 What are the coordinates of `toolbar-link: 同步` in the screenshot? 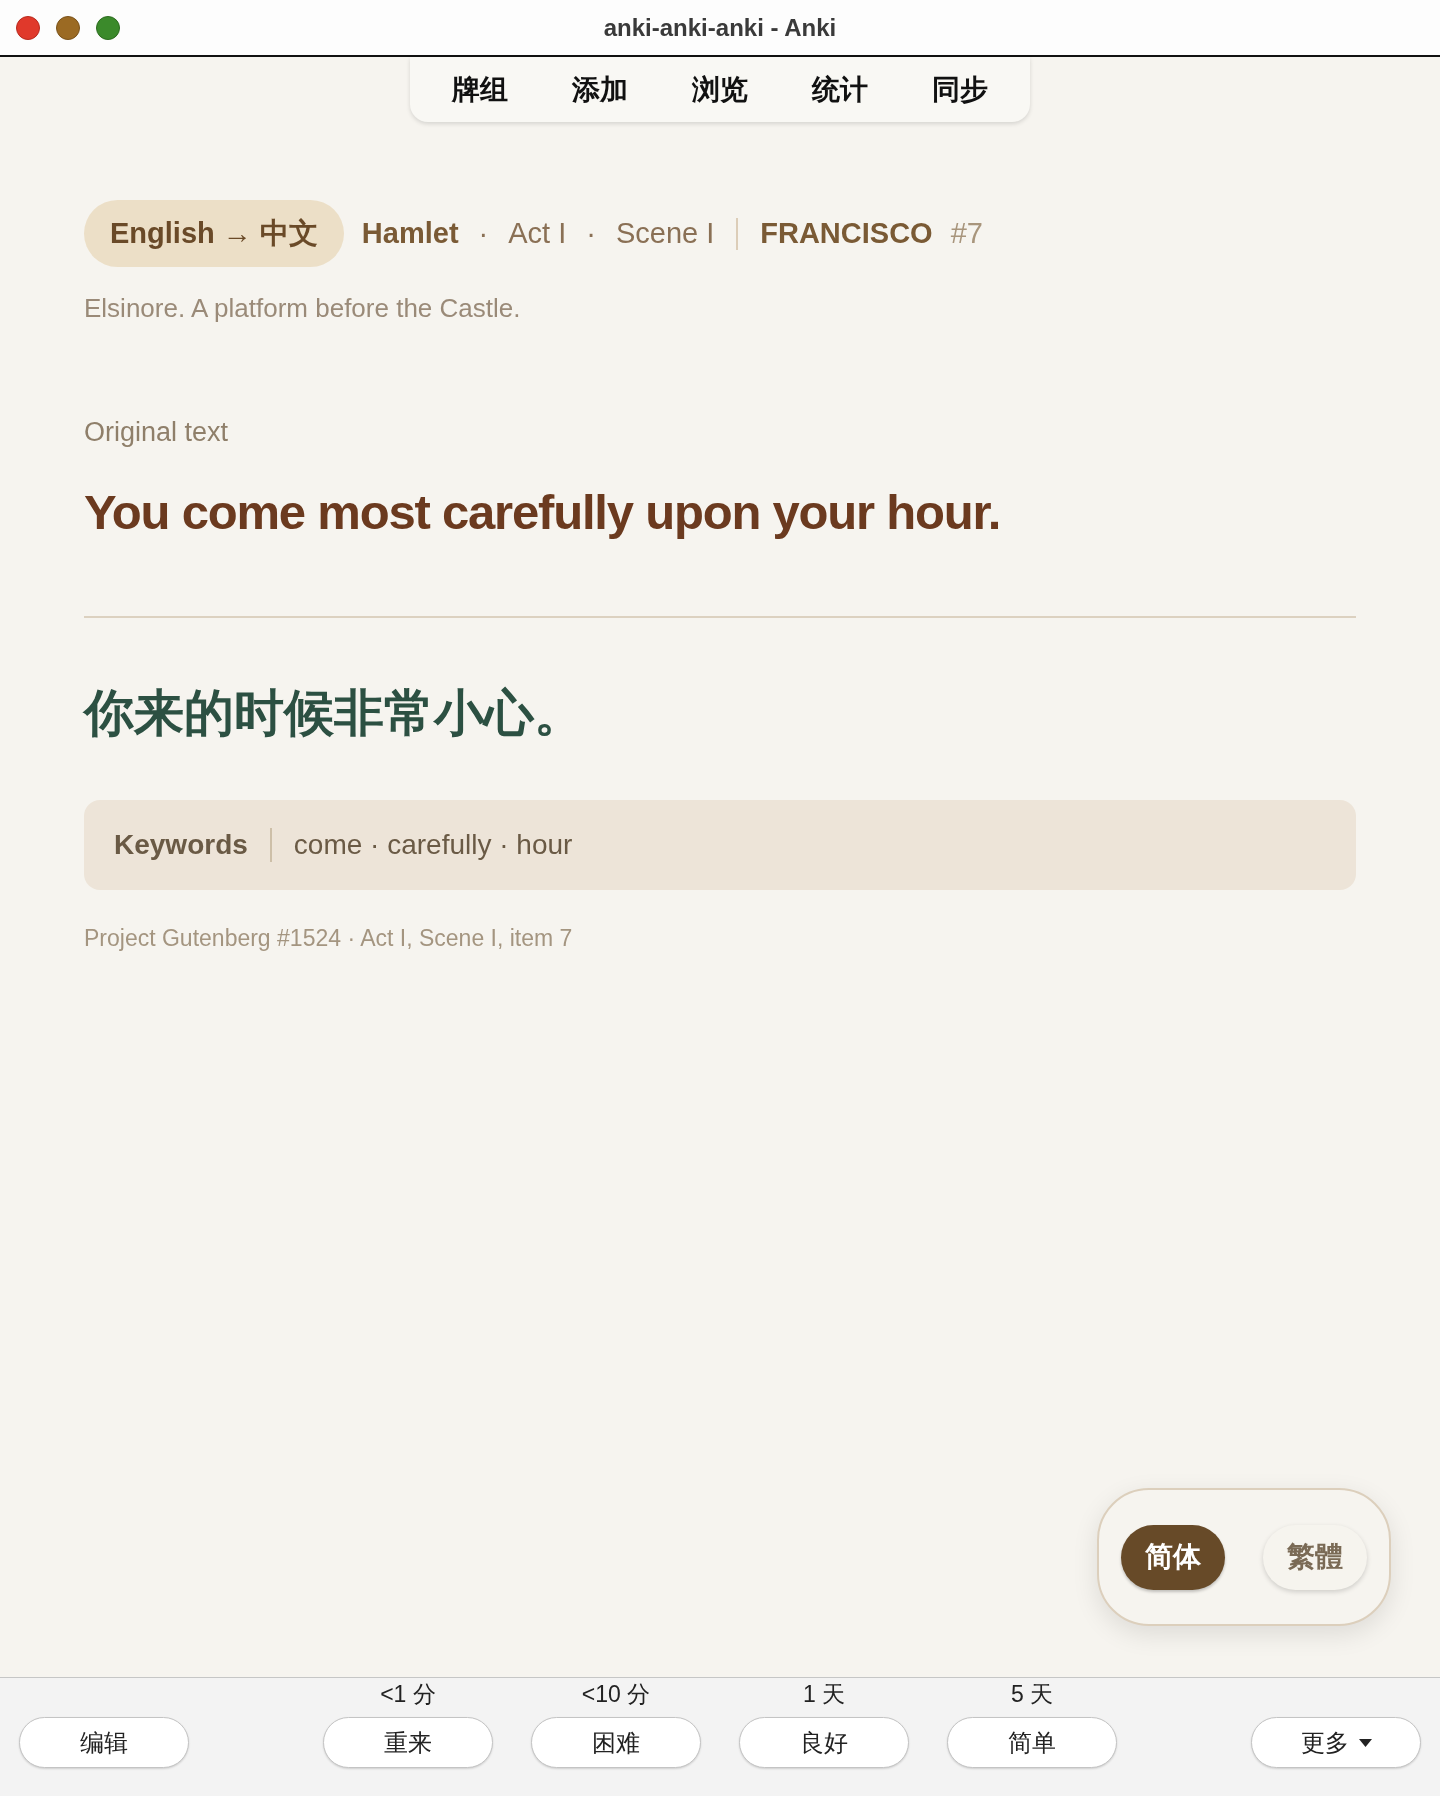 It's located at (960, 89).